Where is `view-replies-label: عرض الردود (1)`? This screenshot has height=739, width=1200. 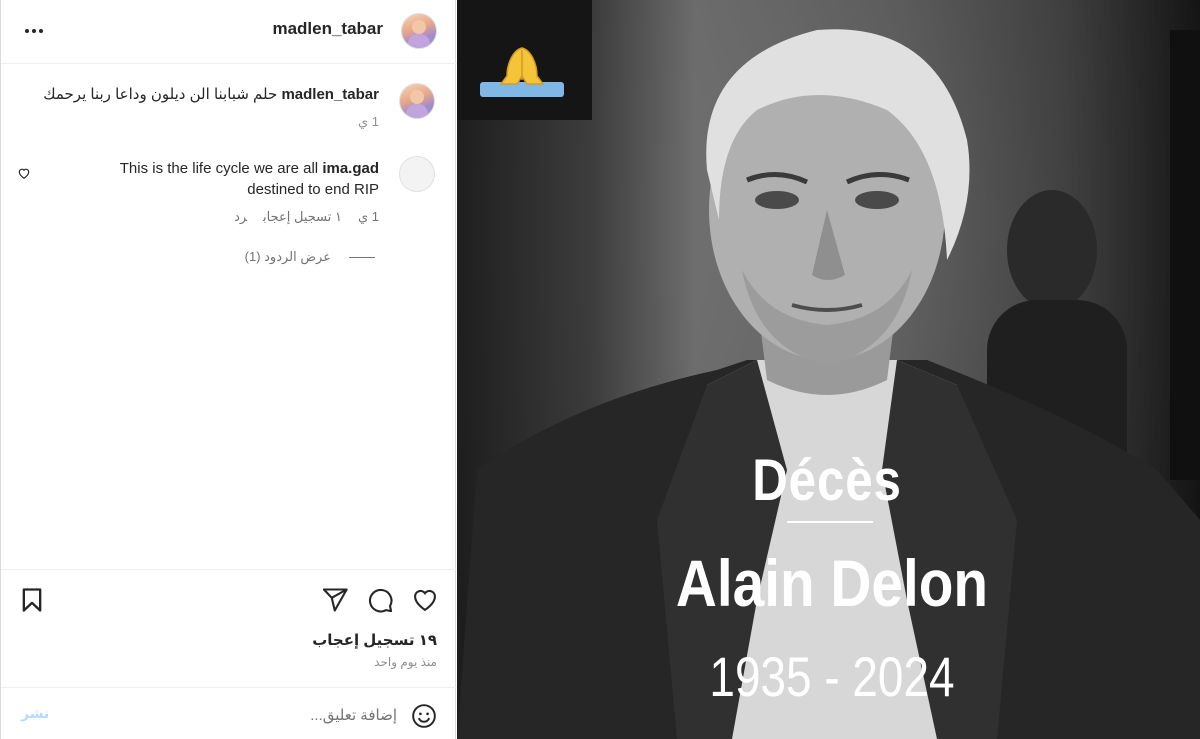 view-replies-label: عرض الردود (1) is located at coordinates (287, 256).